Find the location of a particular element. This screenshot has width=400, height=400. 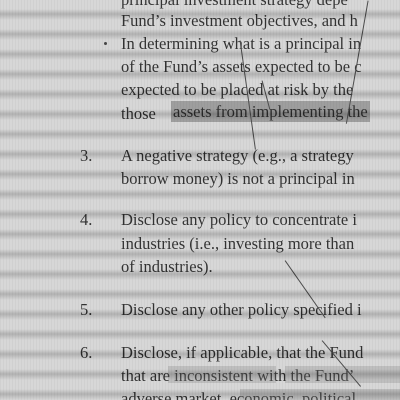

text-line: borrow money) is not a principal in is located at coordinates (238, 178).